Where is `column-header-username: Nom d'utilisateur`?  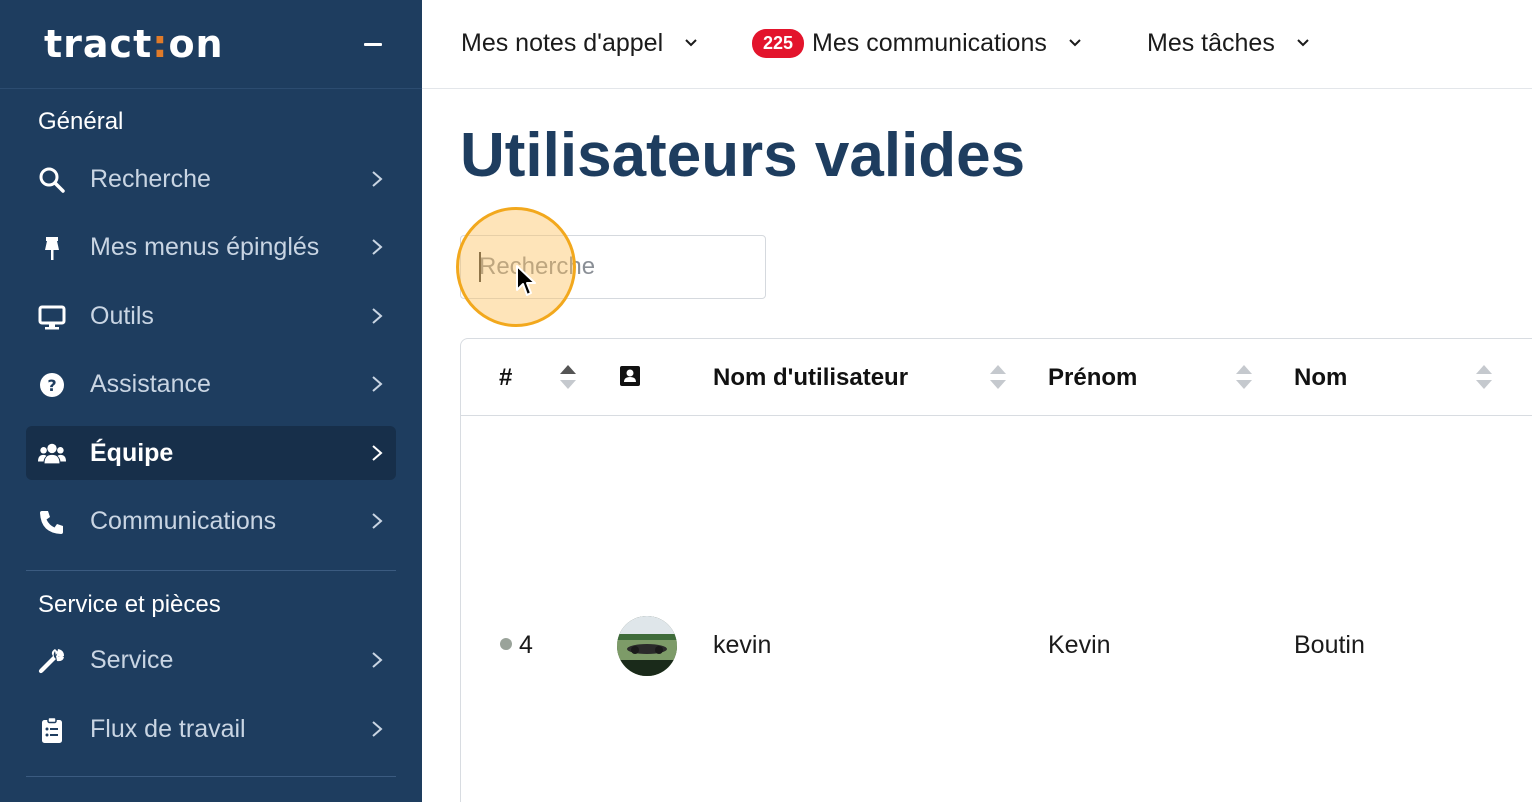
column-header-username: Nom d'utilisateur is located at coordinates (810, 378).